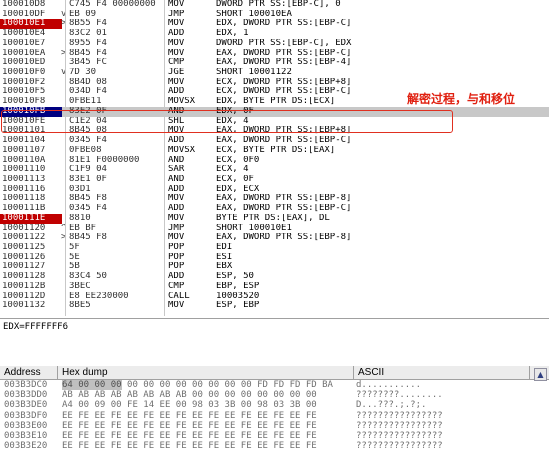  Describe the element at coordinates (274, 287) in the screenshot. I see `disasm-row: 1000112B 3BEC CMP EBP, ESP` at that location.